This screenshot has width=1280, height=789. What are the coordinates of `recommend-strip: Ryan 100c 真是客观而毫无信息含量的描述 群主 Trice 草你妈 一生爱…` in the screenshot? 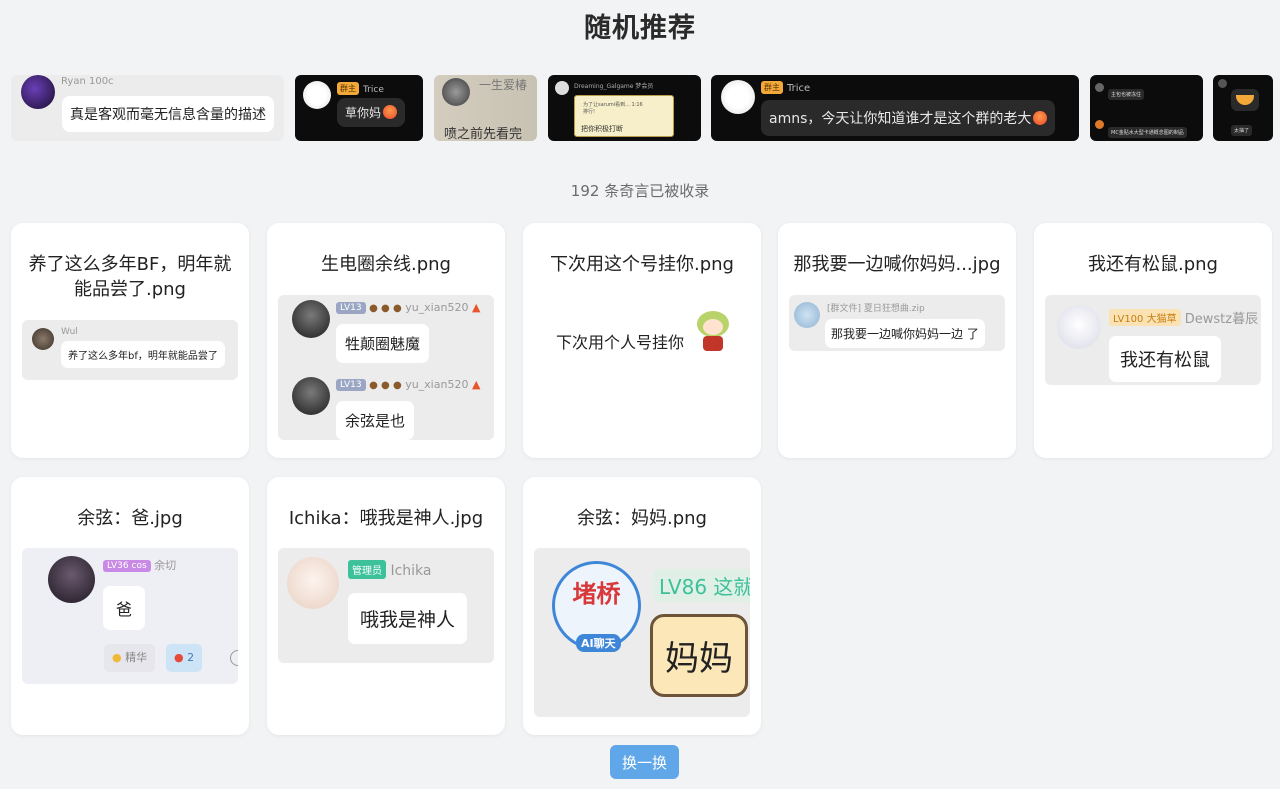 It's located at (640, 108).